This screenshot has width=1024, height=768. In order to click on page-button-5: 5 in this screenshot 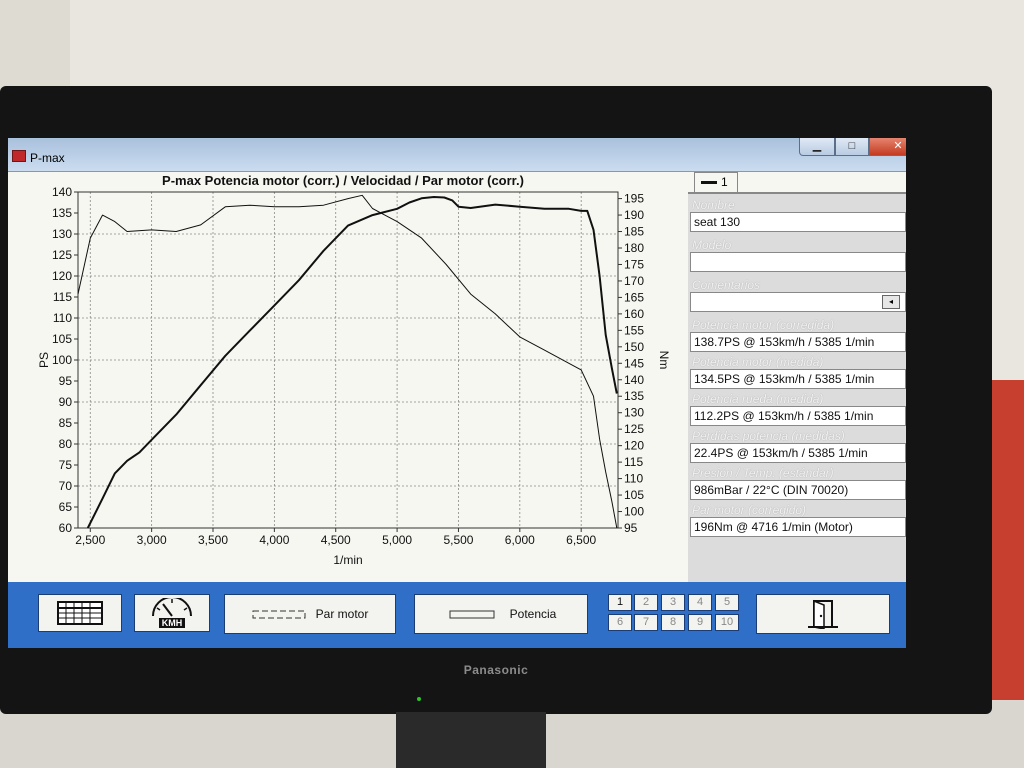, I will do `click(727, 602)`.